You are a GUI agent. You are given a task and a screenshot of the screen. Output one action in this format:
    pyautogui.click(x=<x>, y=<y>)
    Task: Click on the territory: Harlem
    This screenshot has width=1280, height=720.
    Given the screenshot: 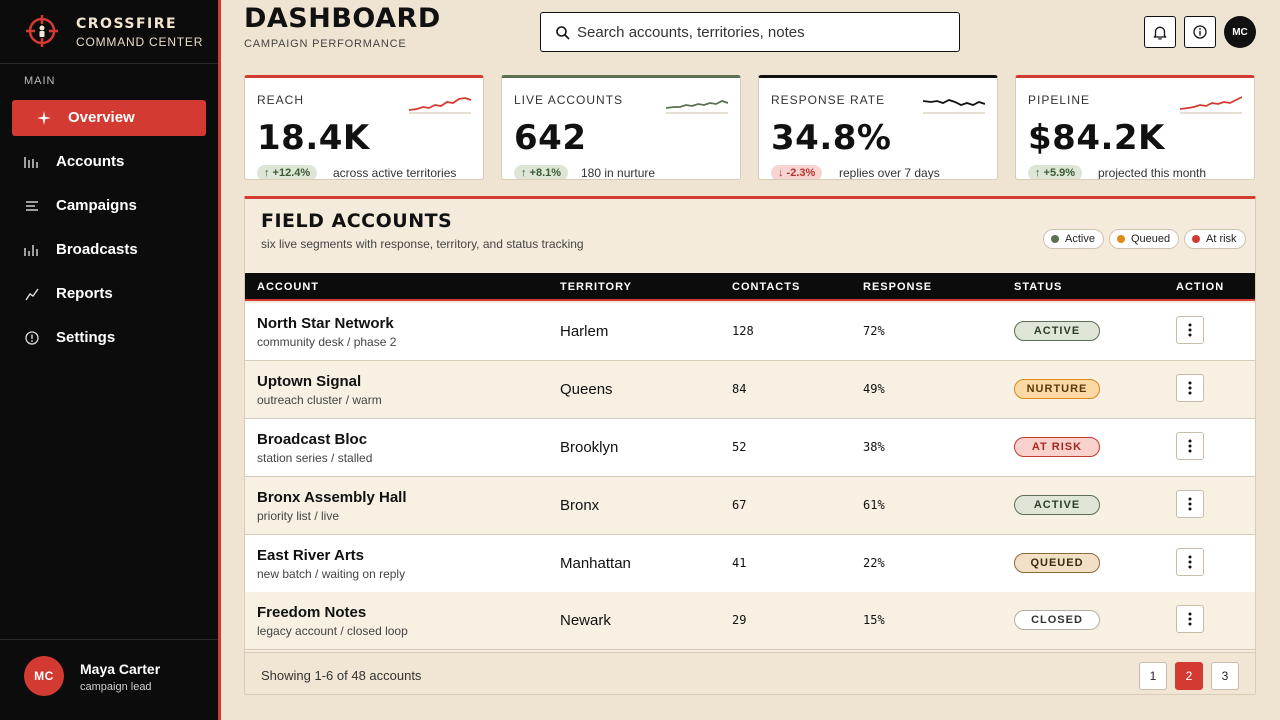 What is the action you would take?
    pyautogui.click(x=584, y=331)
    